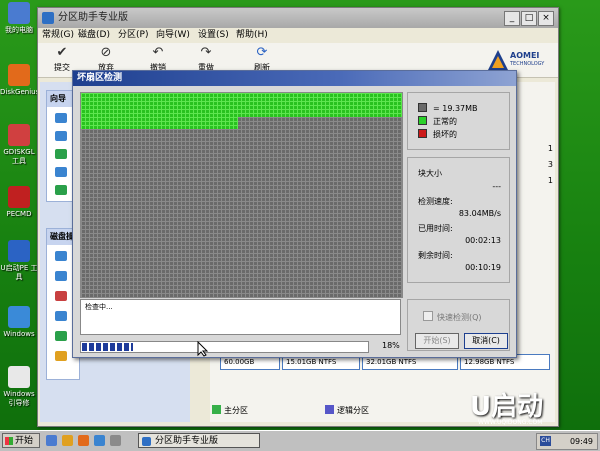 This screenshot has width=600, height=451. I want to click on windows-icon, so click(19, 317).